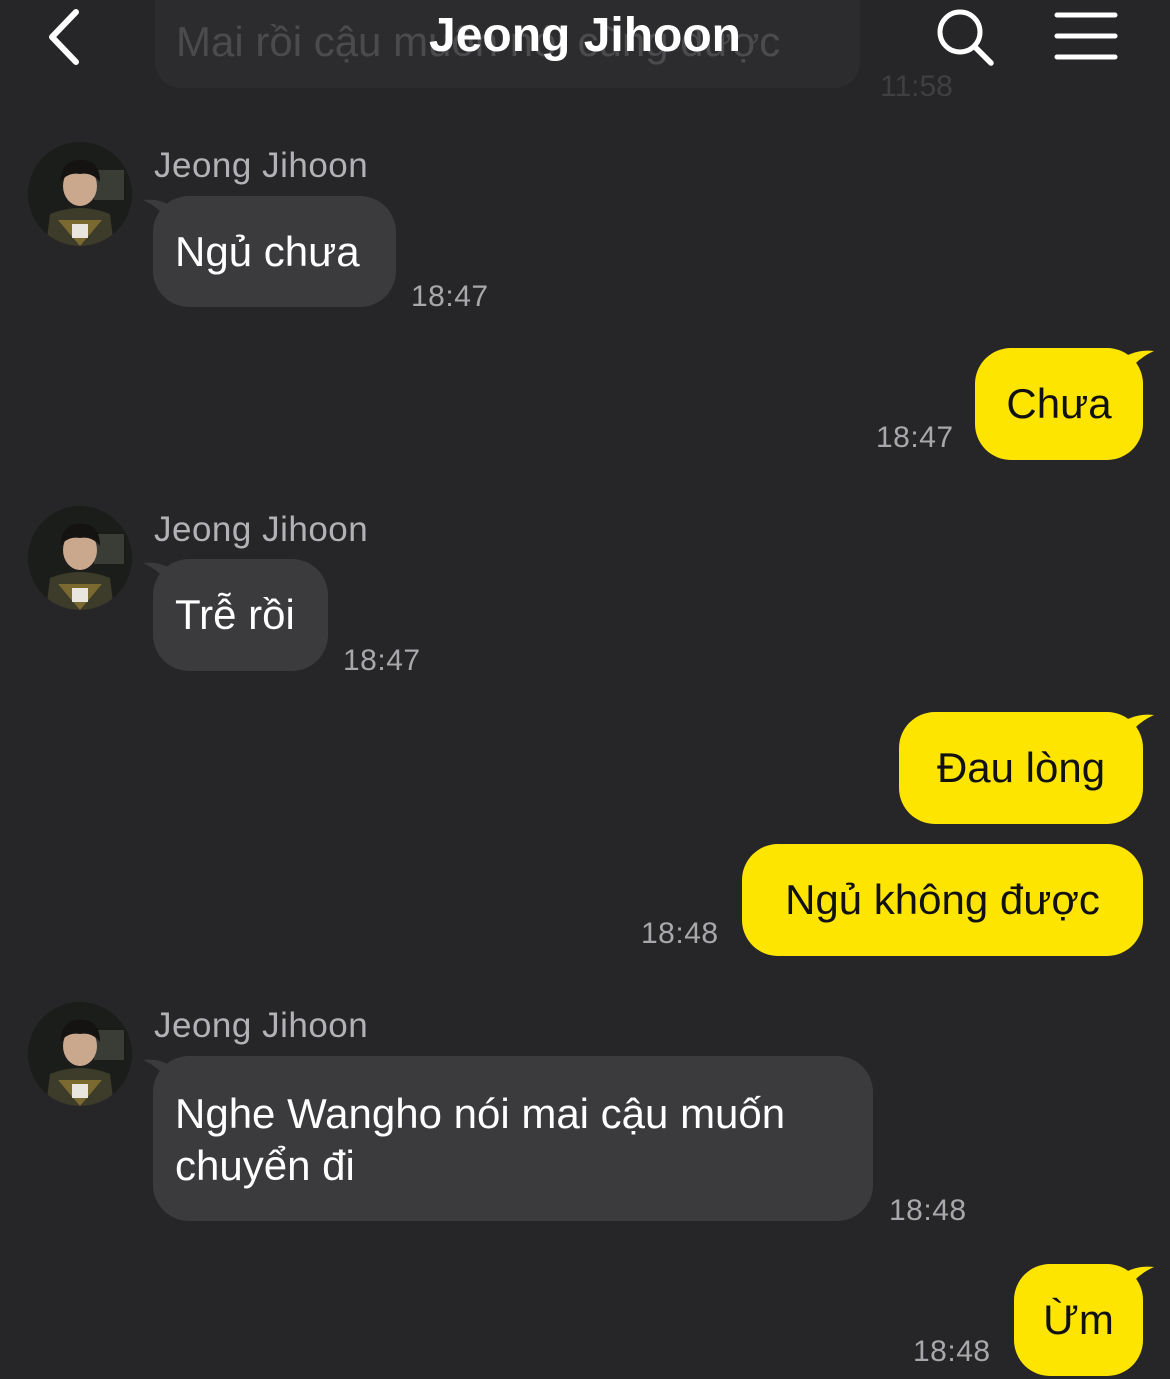 This screenshot has width=1170, height=1379. I want to click on message-bubble-incoming: Trễ rồi, so click(240, 615).